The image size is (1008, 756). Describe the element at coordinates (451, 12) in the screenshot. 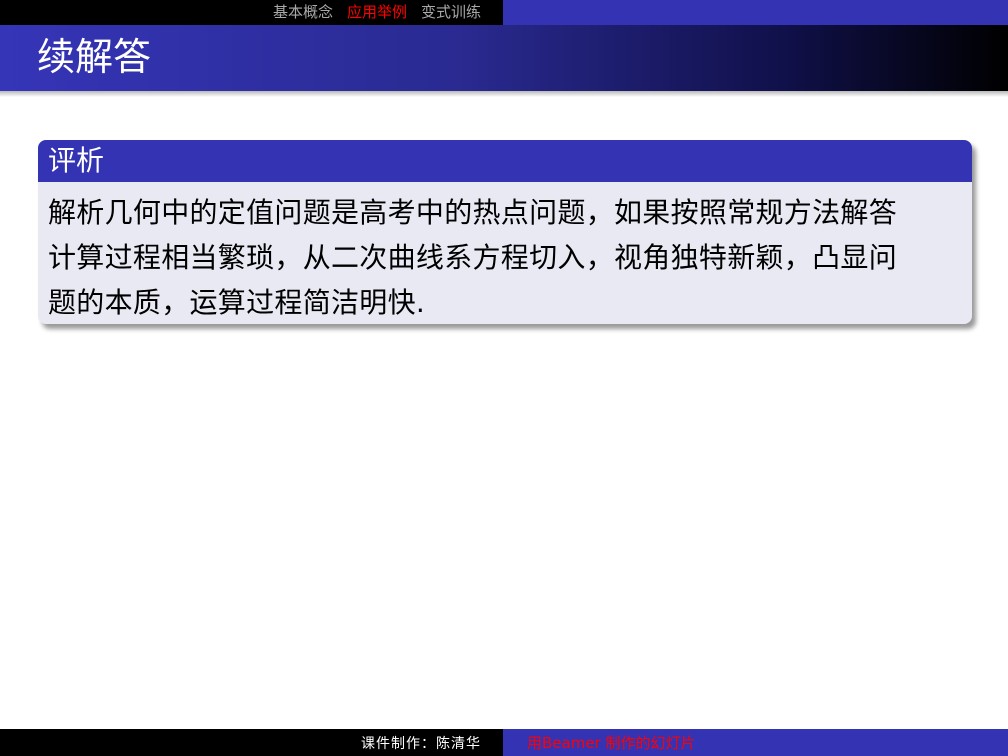

I see `nav-link-variant-exercises: 变式训练` at that location.